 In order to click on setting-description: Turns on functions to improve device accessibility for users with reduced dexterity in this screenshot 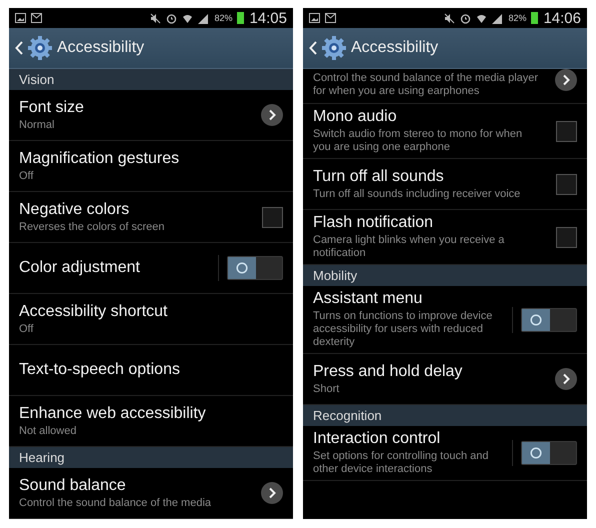, I will do `click(403, 329)`.